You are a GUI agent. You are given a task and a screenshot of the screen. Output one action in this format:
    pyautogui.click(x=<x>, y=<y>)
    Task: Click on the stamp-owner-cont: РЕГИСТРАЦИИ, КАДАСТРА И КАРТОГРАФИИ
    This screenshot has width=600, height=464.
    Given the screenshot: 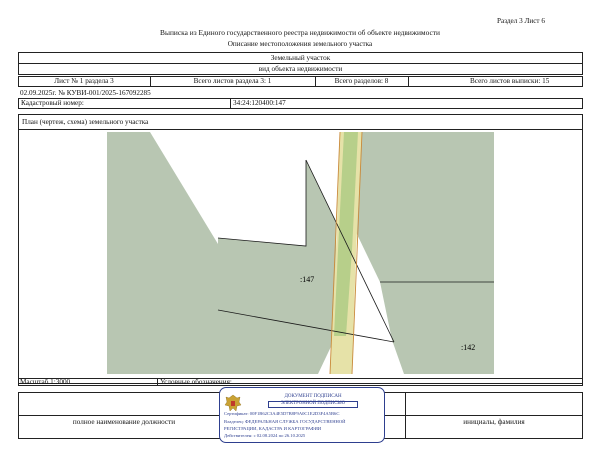 What is the action you would take?
    pyautogui.click(x=273, y=428)
    